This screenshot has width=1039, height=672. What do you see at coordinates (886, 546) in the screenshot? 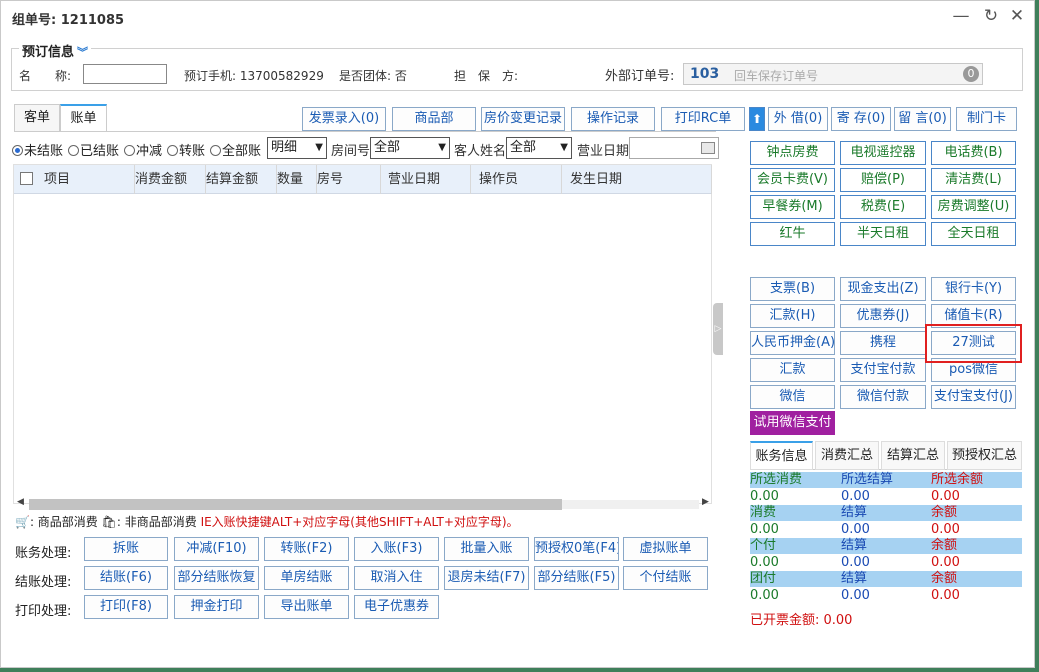
I see `summary-header-row: 个付 结算 余额` at bounding box center [886, 546].